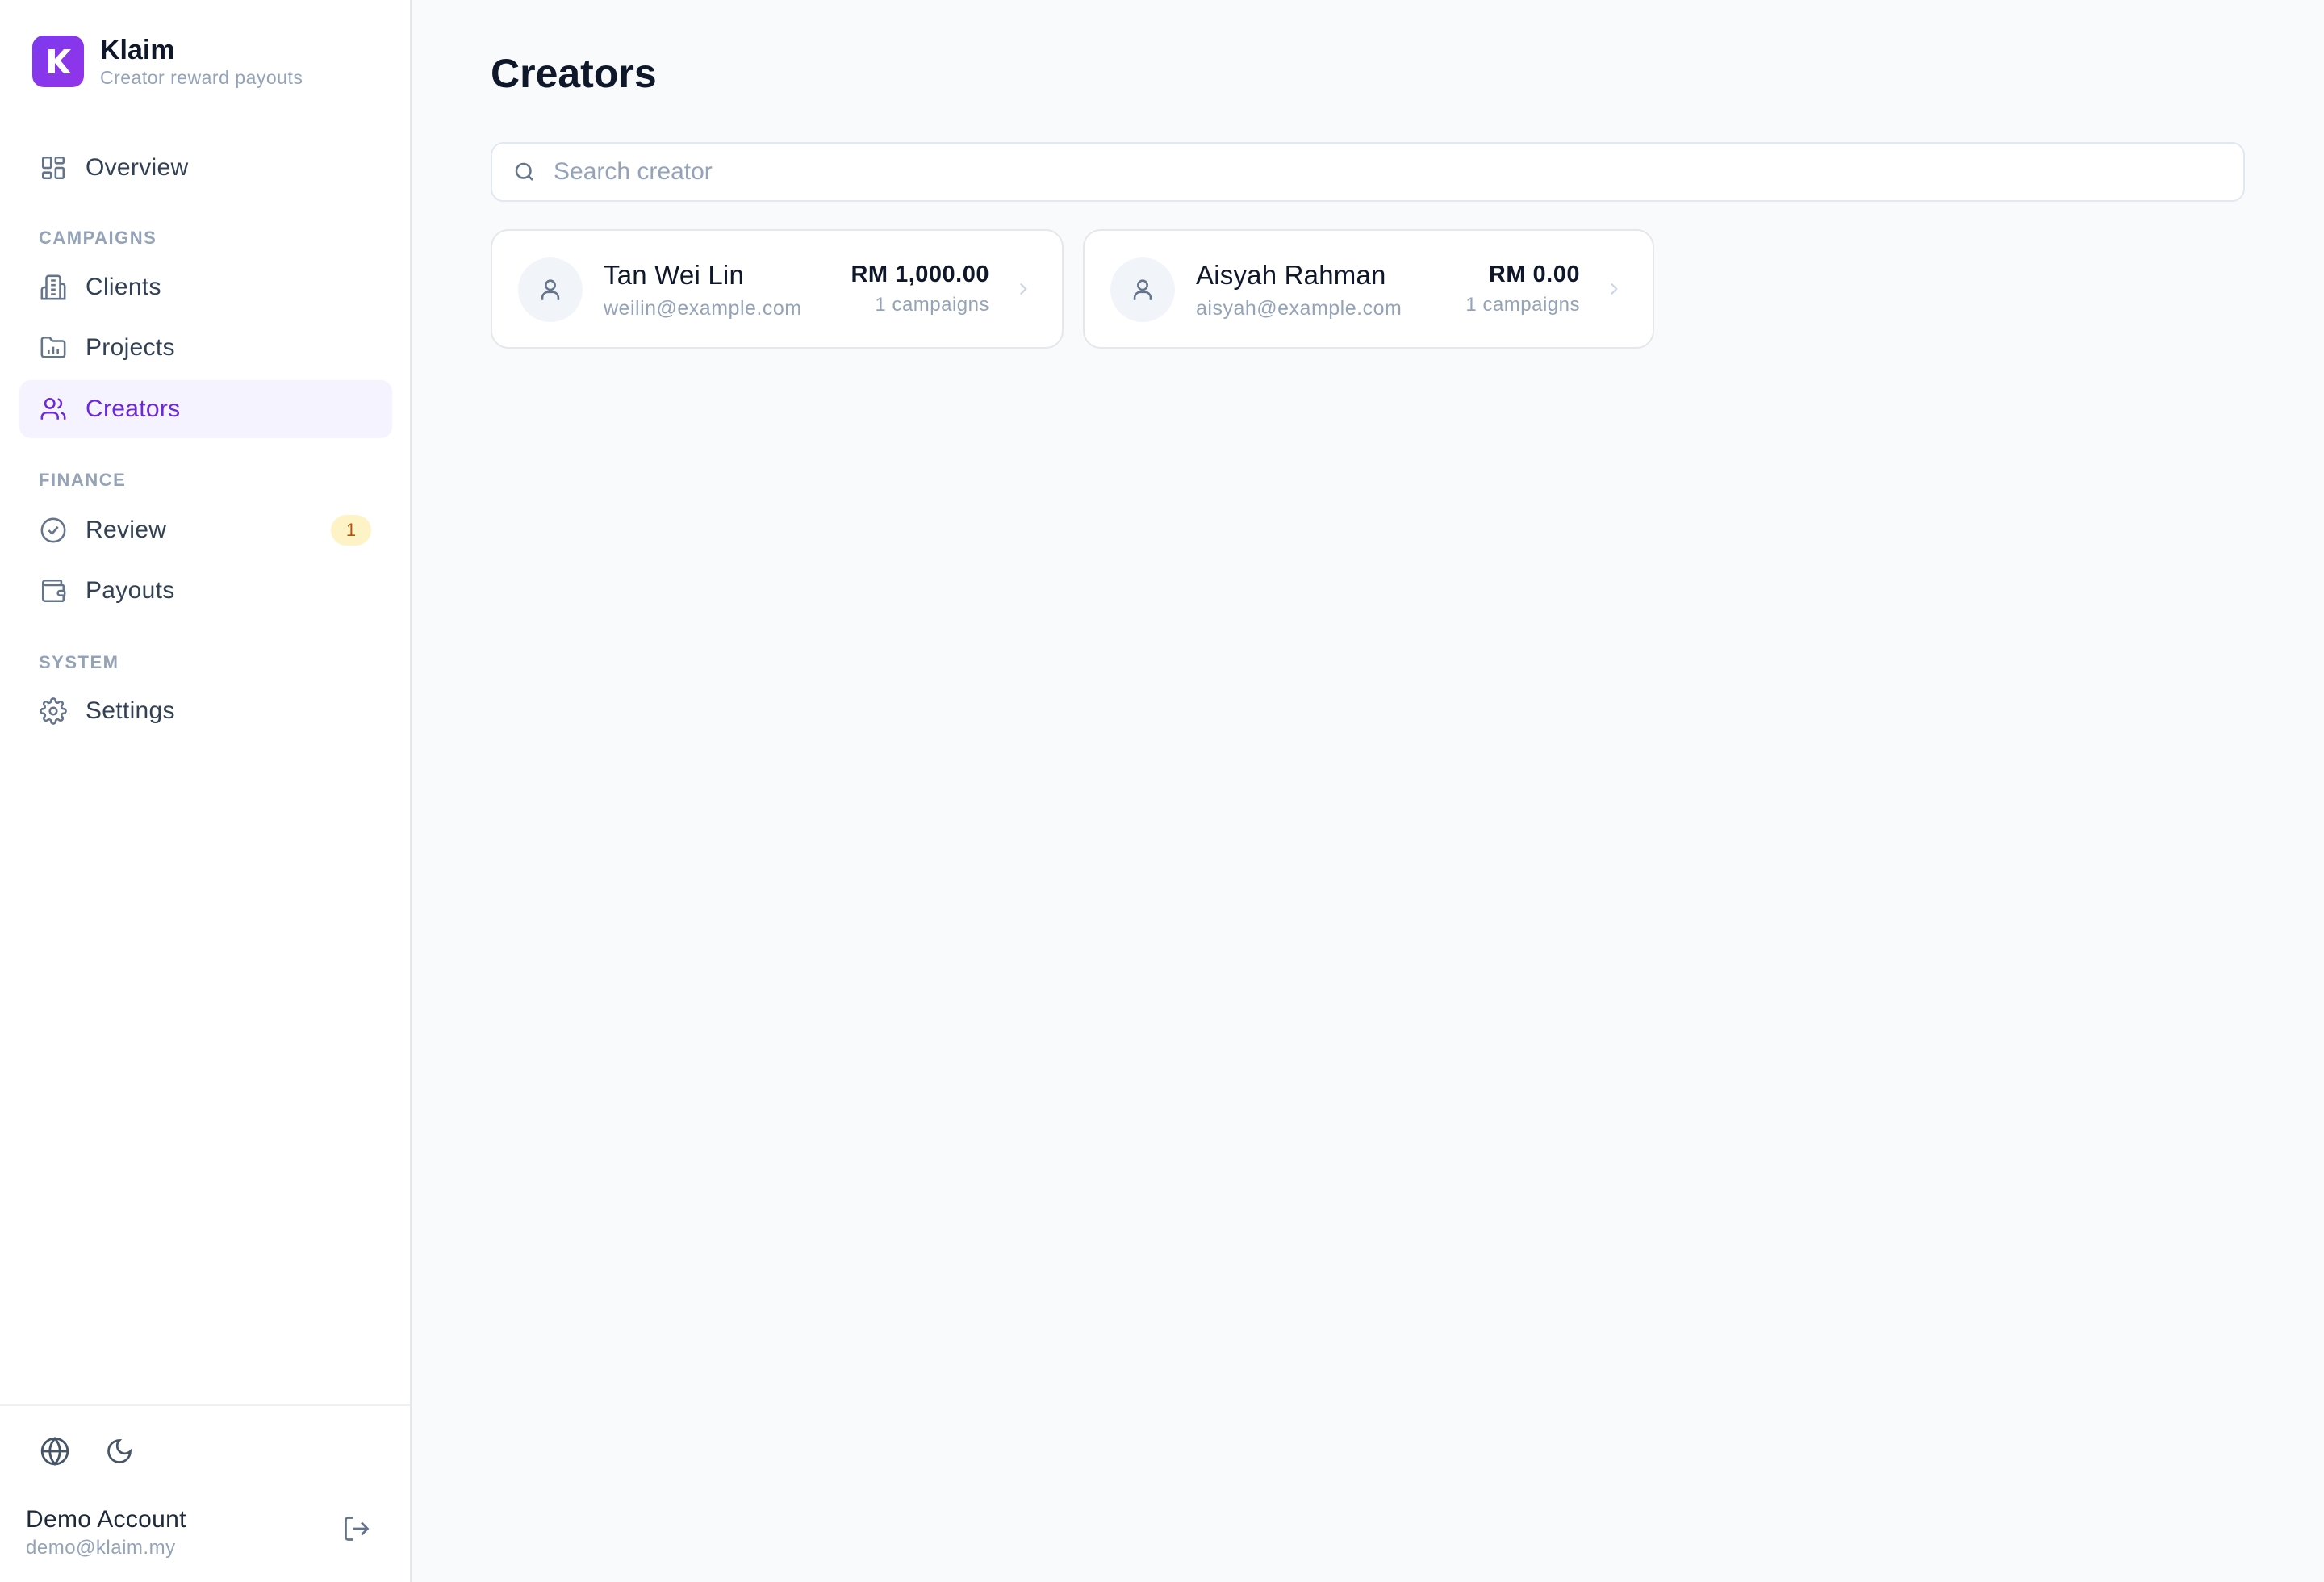 The image size is (2324, 1582). Describe the element at coordinates (98, 238) in the screenshot. I see `nav-section-campaigns: CAMPAIGNS` at that location.